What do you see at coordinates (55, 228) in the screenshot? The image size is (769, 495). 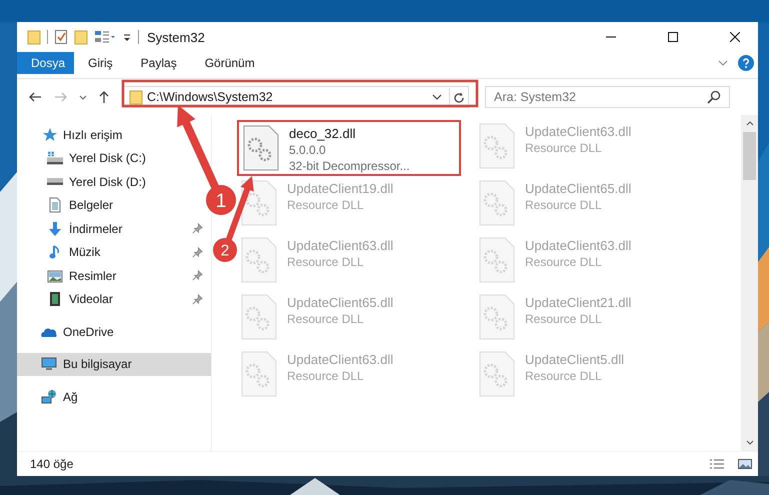 I see `download-arrow-icon` at bounding box center [55, 228].